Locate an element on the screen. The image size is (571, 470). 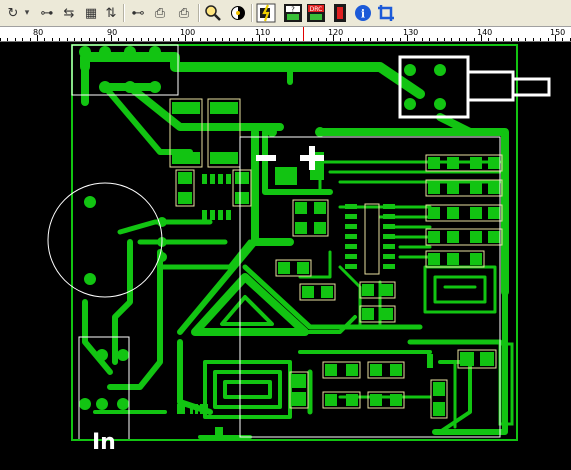
drc-icon: DRC is located at coordinates (316, 13).